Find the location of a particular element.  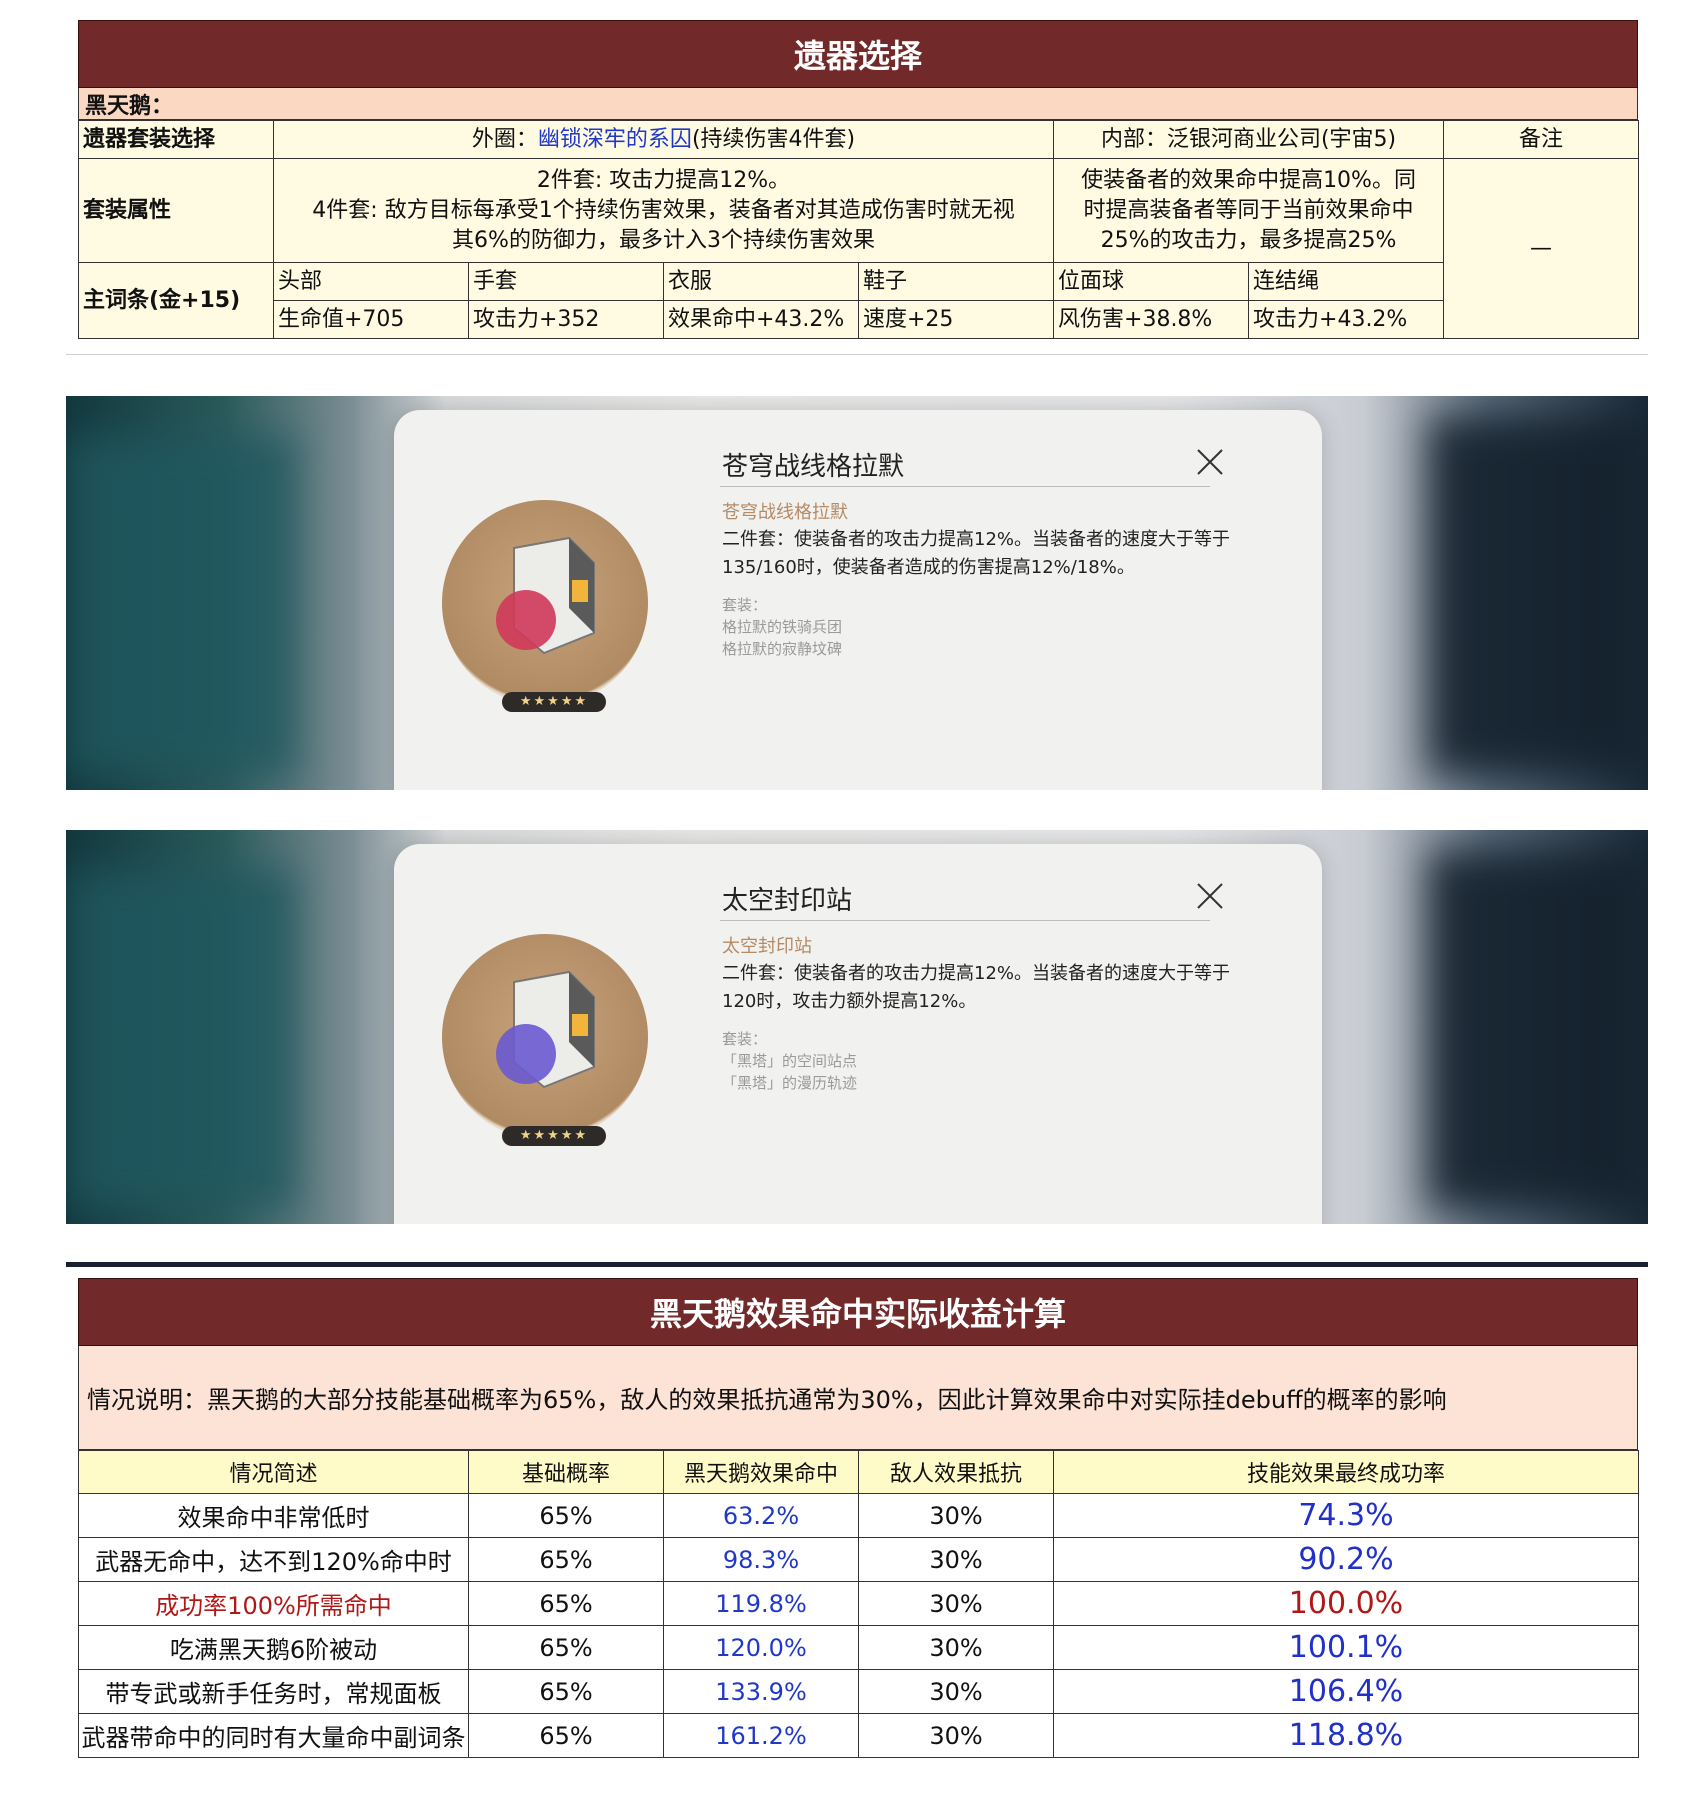

slot-name: 连结绳 is located at coordinates (1346, 281).